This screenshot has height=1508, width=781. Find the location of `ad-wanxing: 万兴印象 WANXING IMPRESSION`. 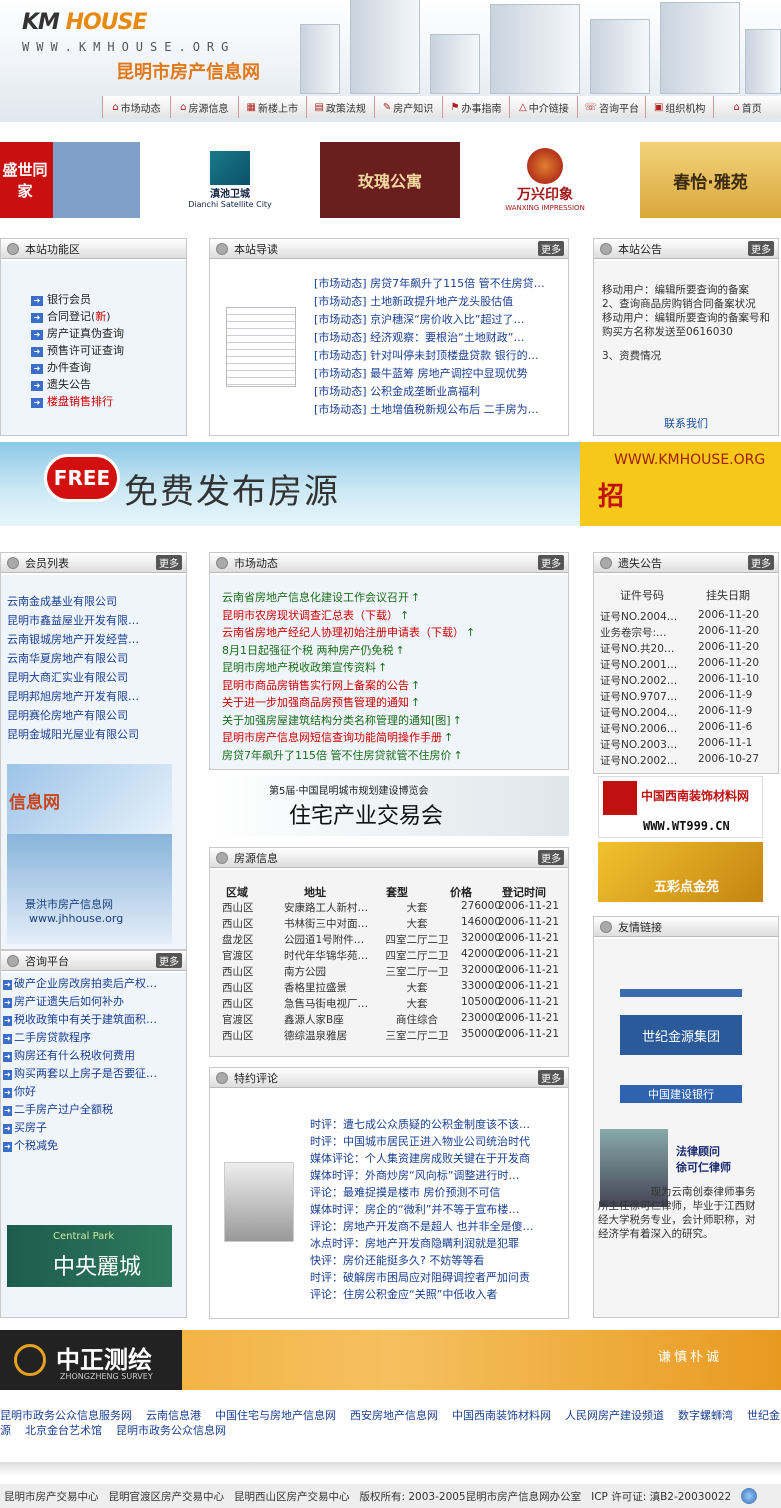

ad-wanxing: 万兴印象 WANXING IMPRESSION is located at coordinates (545, 180).